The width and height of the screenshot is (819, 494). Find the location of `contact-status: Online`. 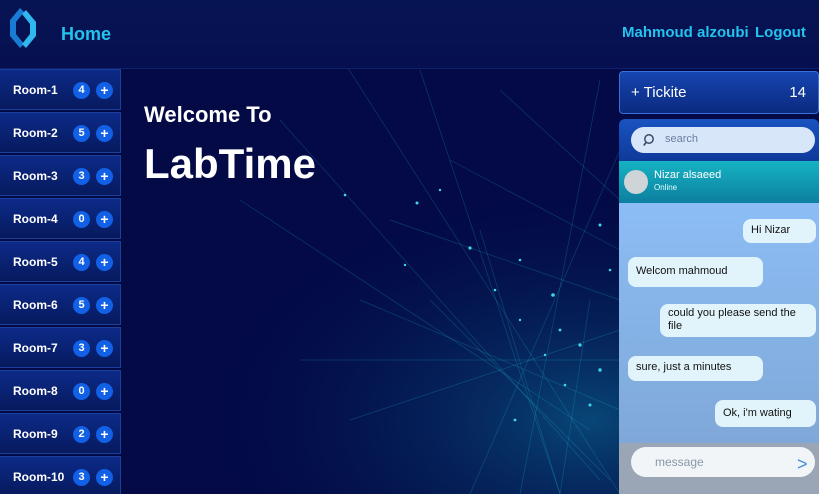

contact-status: Online is located at coordinates (666, 187).